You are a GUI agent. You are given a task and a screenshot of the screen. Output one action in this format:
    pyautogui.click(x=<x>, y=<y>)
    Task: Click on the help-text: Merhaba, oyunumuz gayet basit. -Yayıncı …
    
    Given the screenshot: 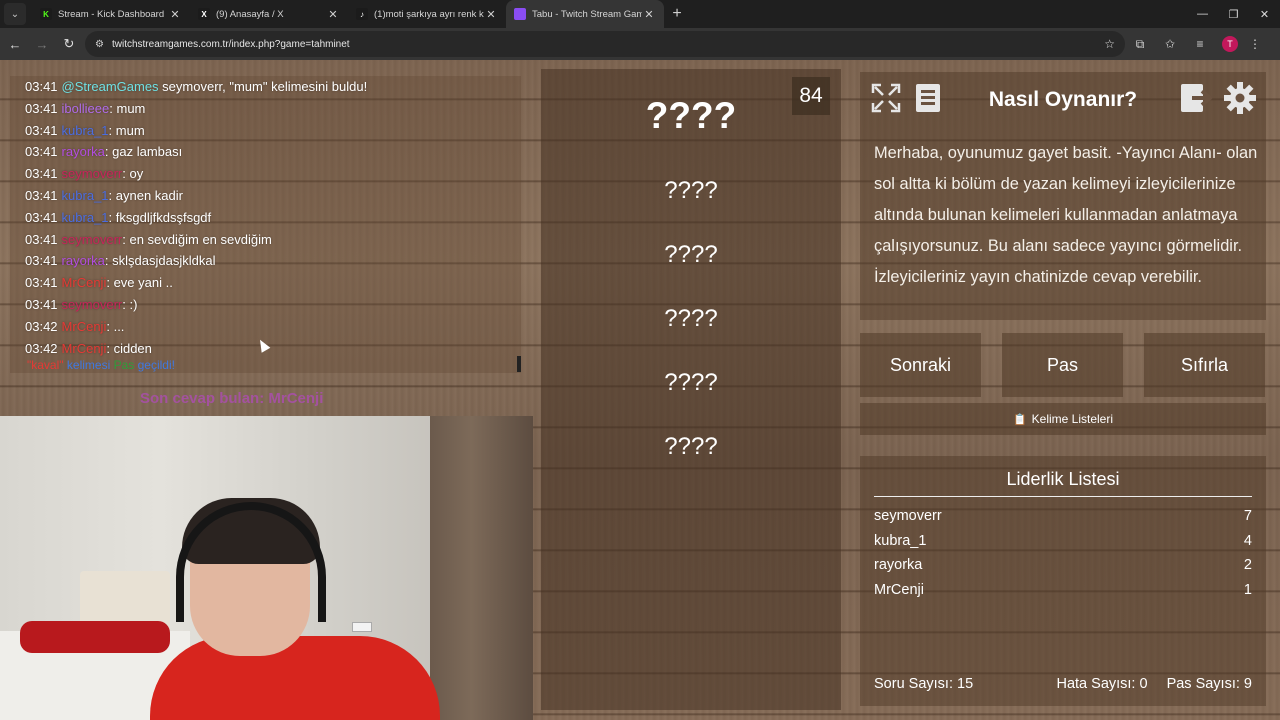 What is the action you would take?
    pyautogui.click(x=1066, y=215)
    